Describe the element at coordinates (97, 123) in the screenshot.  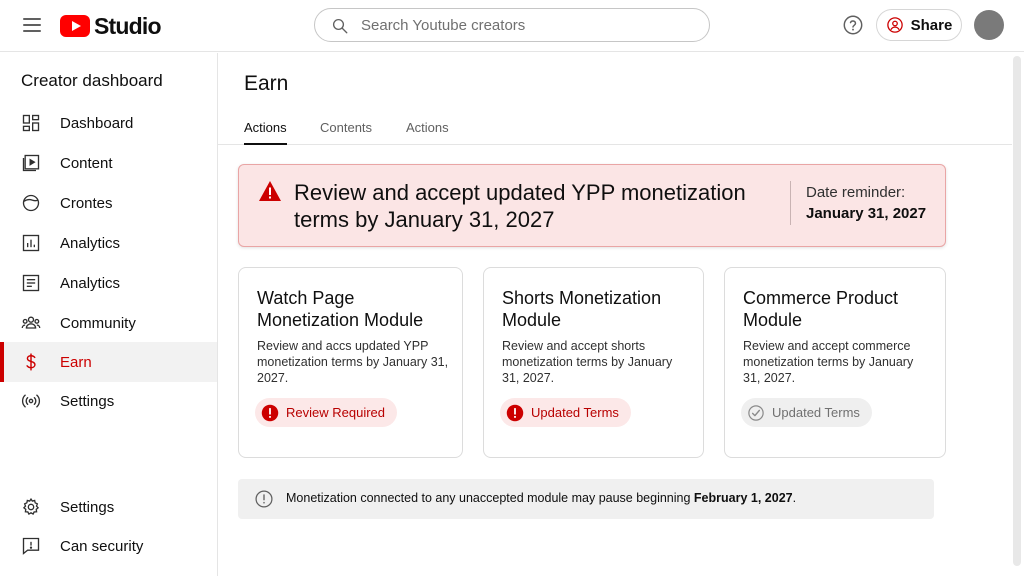
I see `sidebar-item-label: Dashboard` at that location.